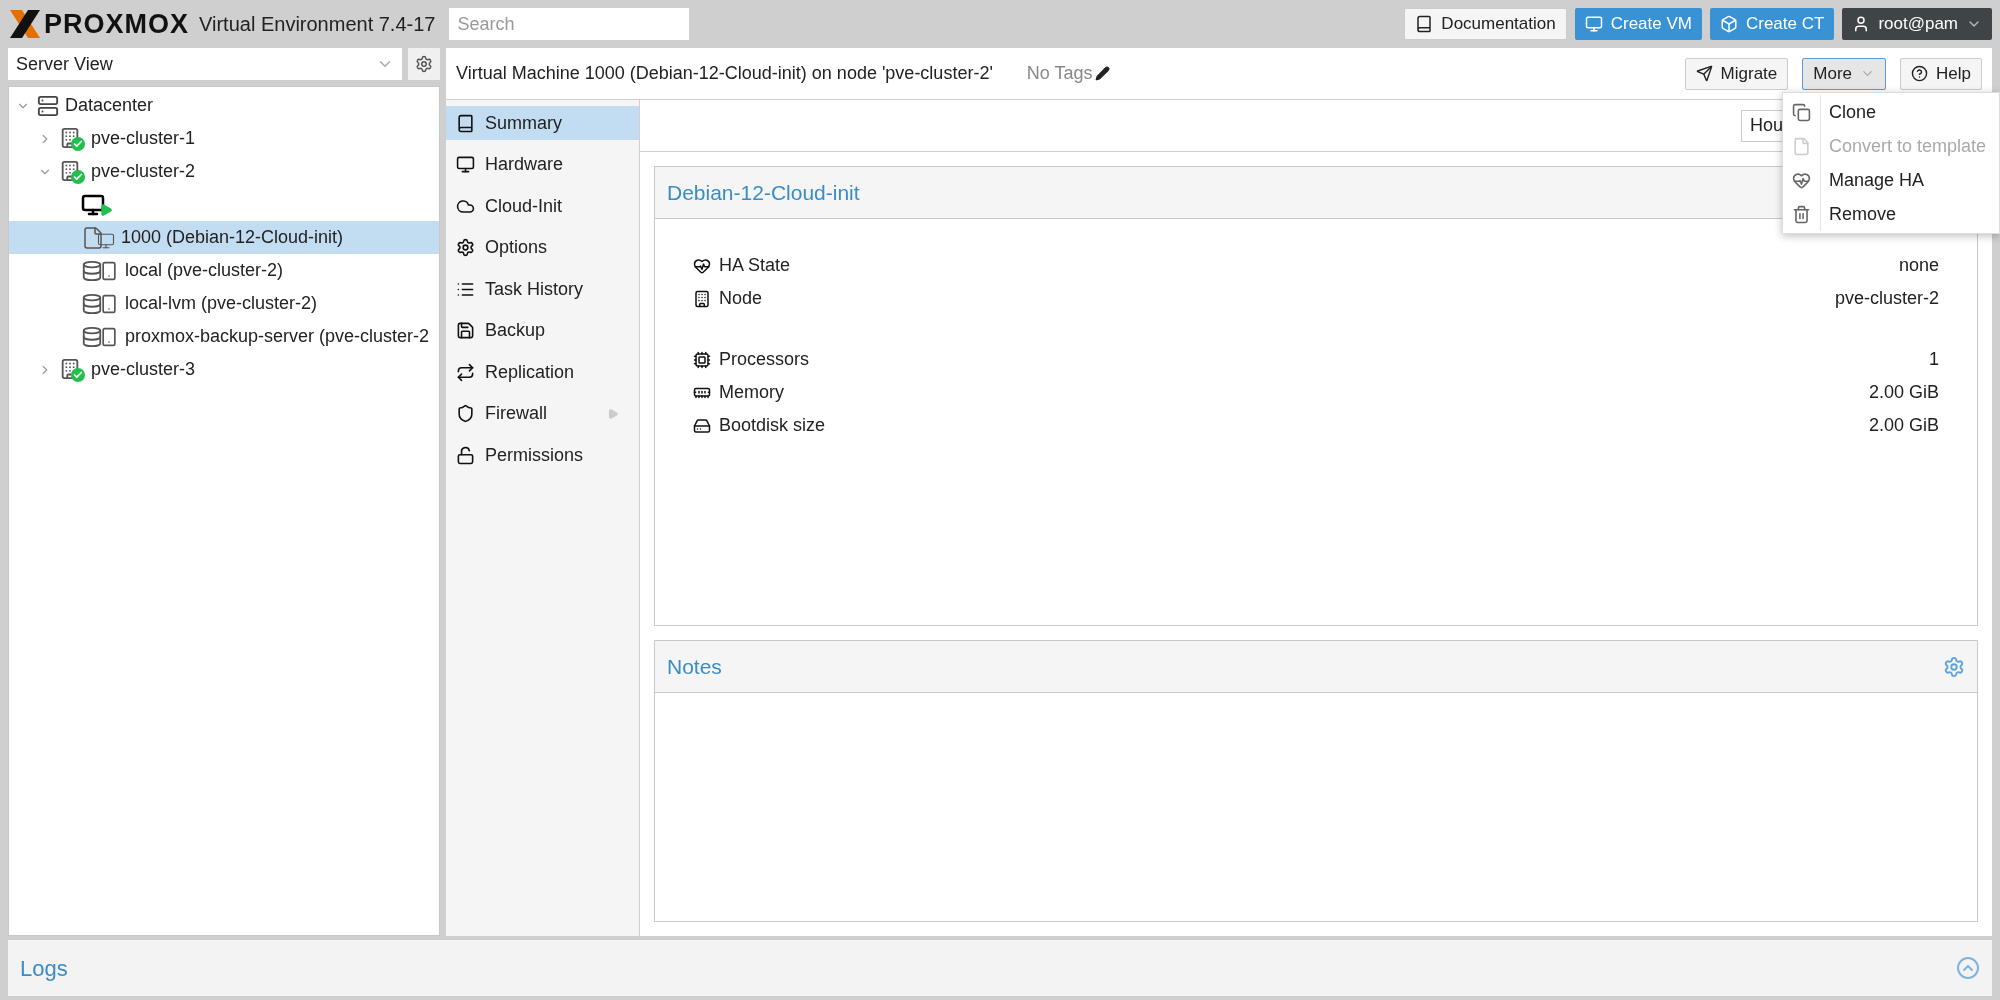 The width and height of the screenshot is (2000, 1000). Describe the element at coordinates (542, 247) in the screenshot. I see `nav-item: Options` at that location.